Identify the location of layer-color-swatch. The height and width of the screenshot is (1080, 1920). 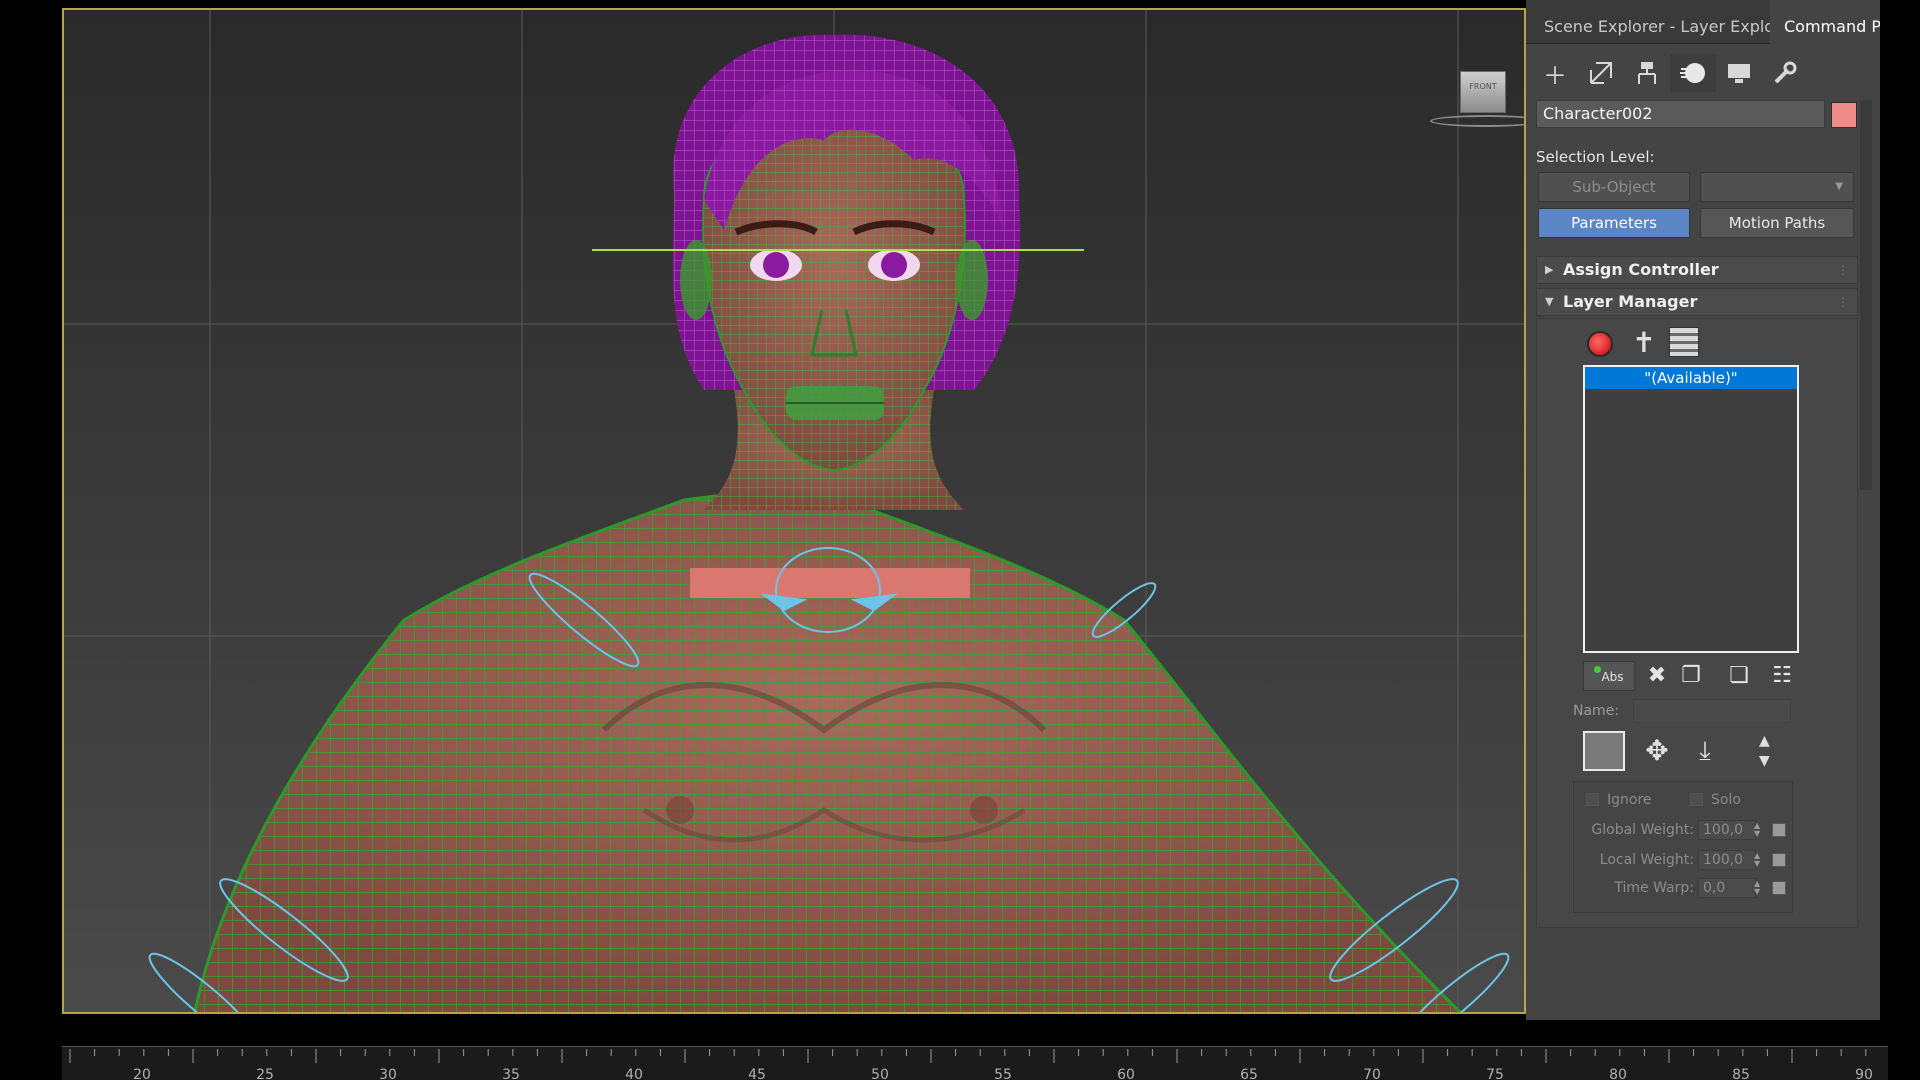
(1604, 751).